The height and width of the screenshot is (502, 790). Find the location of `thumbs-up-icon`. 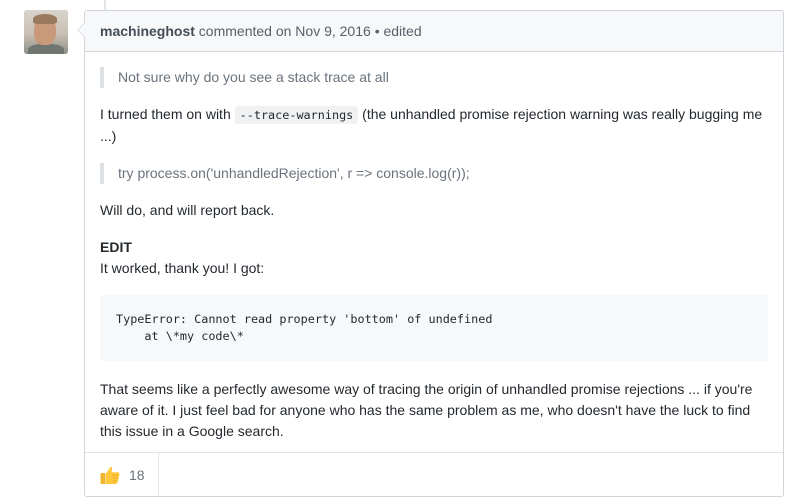

thumbs-up-icon is located at coordinates (110, 475).